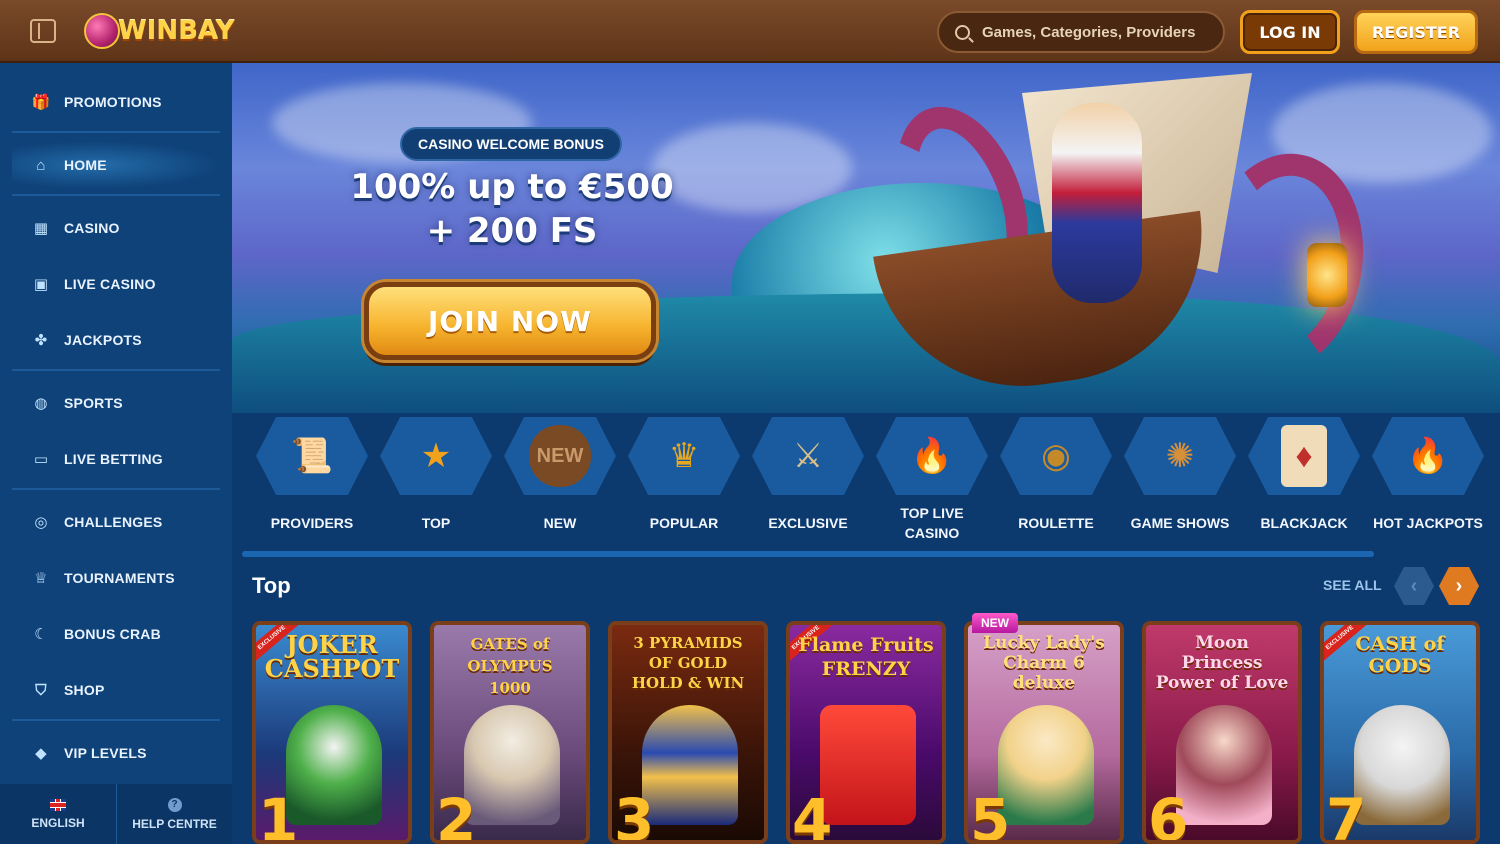 The width and height of the screenshot is (1500, 844). Describe the element at coordinates (866, 732) in the screenshot. I see `game-card: EXCLUSIVE Flame Fruits FRENZY 4` at that location.